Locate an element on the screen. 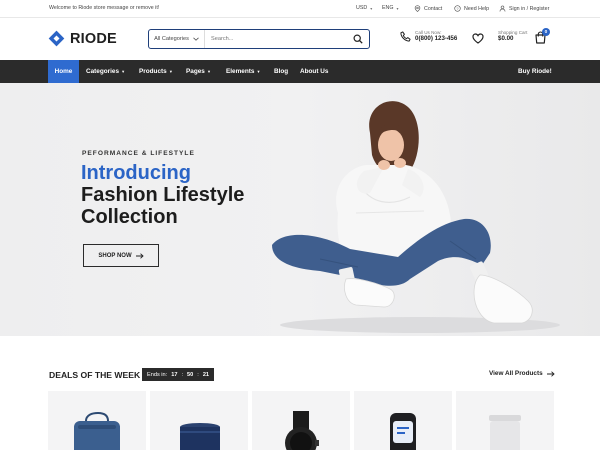 The width and height of the screenshot is (600, 450). heart-icon is located at coordinates (478, 38).